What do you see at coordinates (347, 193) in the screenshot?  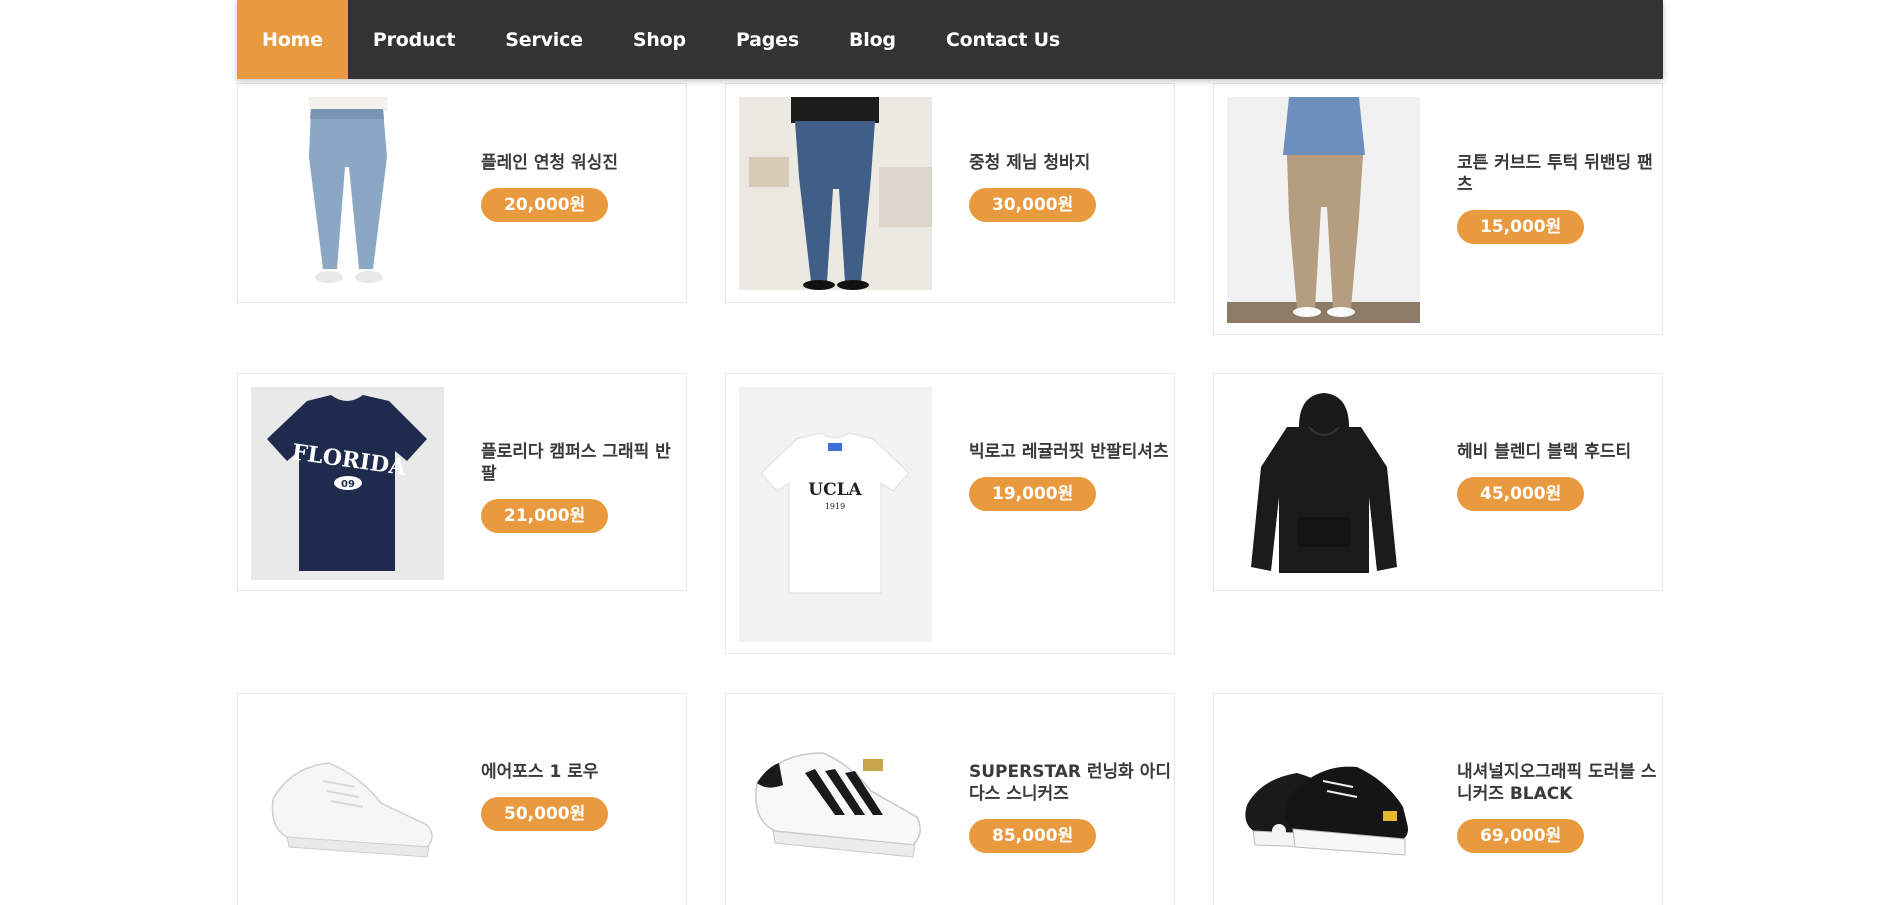 I see `product-image-light-blue-jeans` at bounding box center [347, 193].